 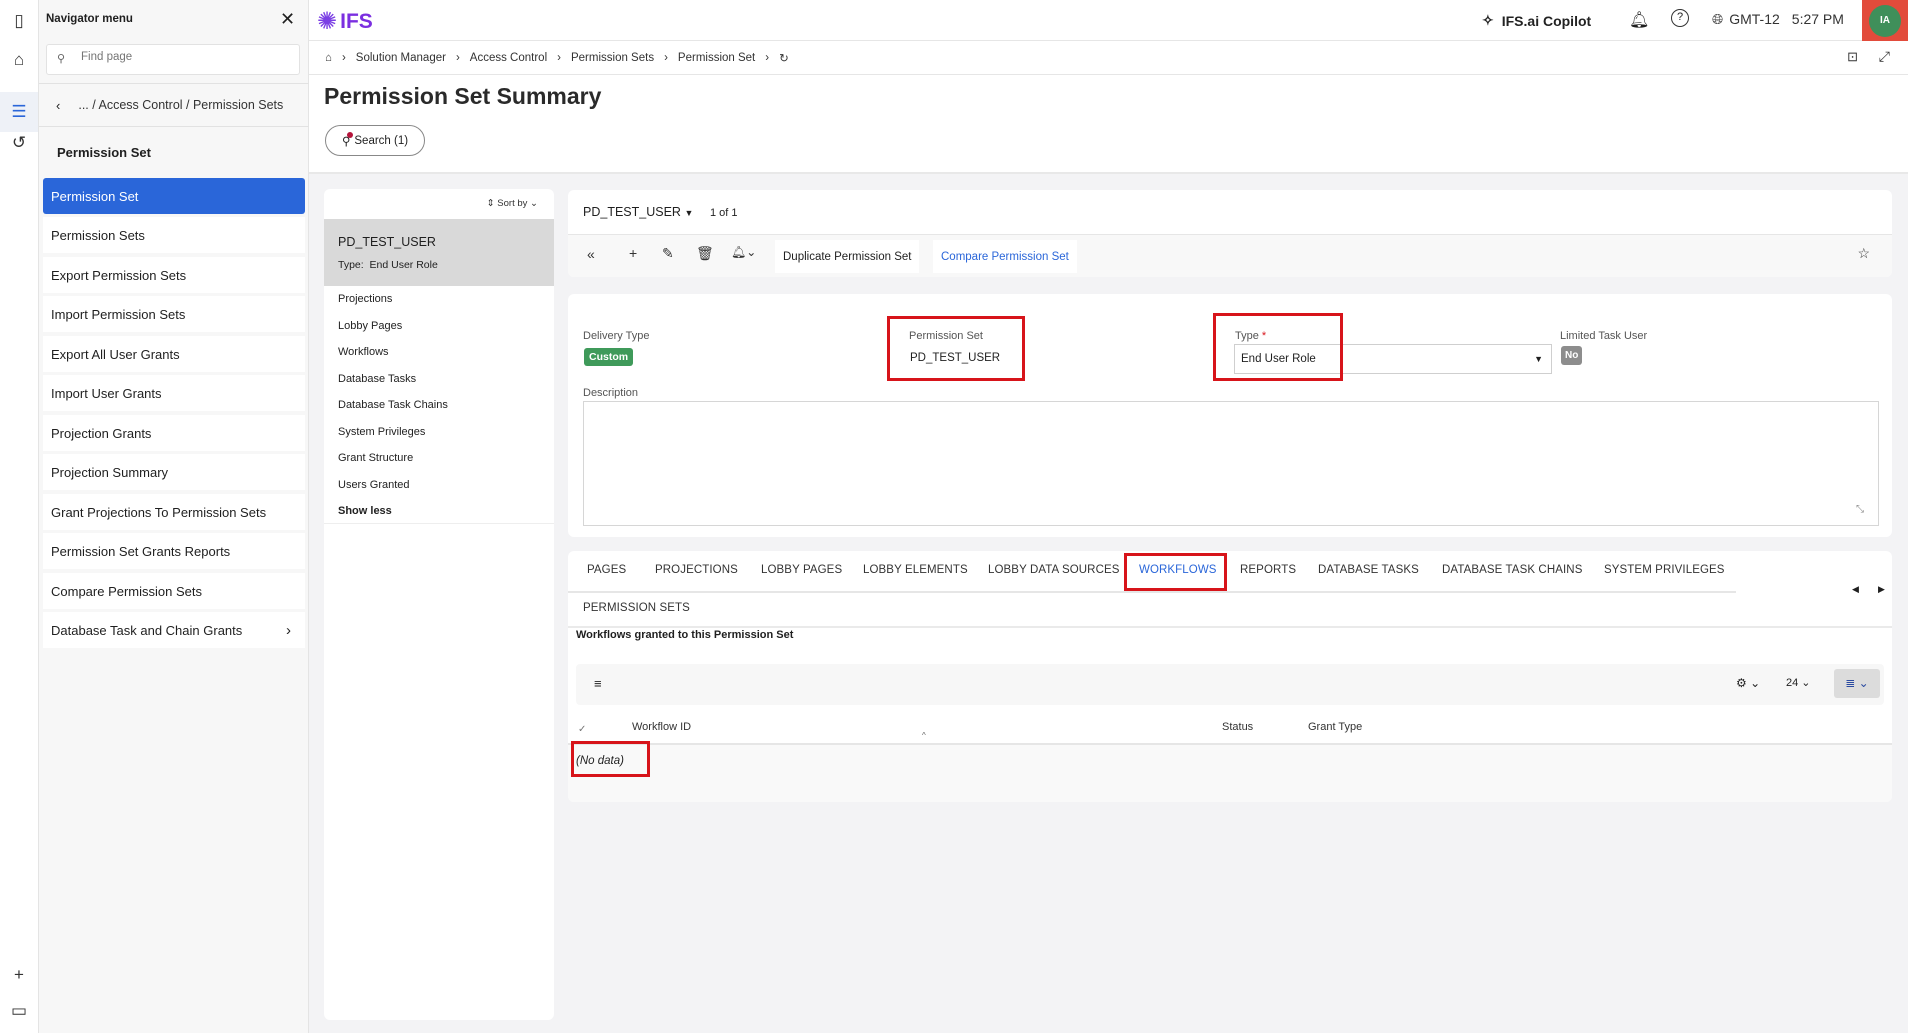 I want to click on column-workflow-id: Workflow ID, so click(x=661, y=727).